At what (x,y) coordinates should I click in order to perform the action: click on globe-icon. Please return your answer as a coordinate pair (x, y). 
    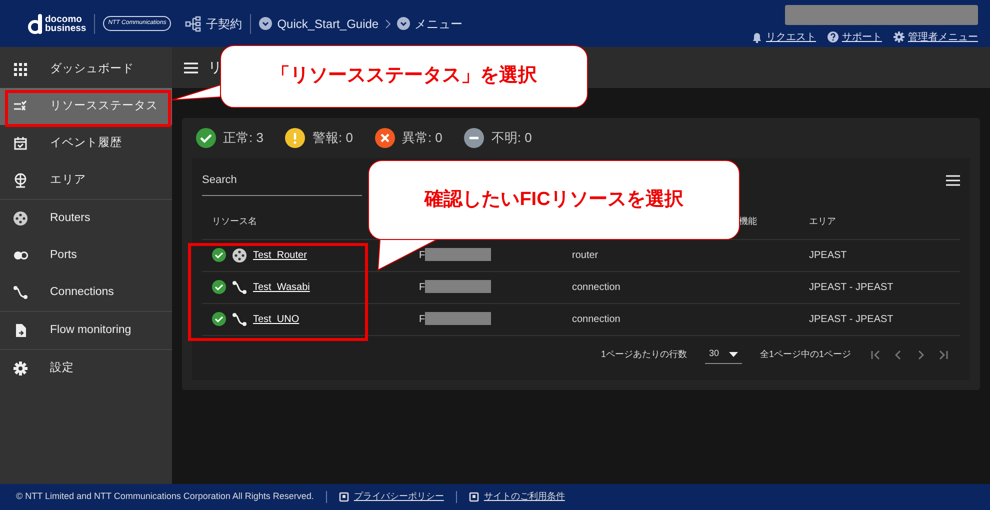
    Looking at the image, I should click on (20, 180).